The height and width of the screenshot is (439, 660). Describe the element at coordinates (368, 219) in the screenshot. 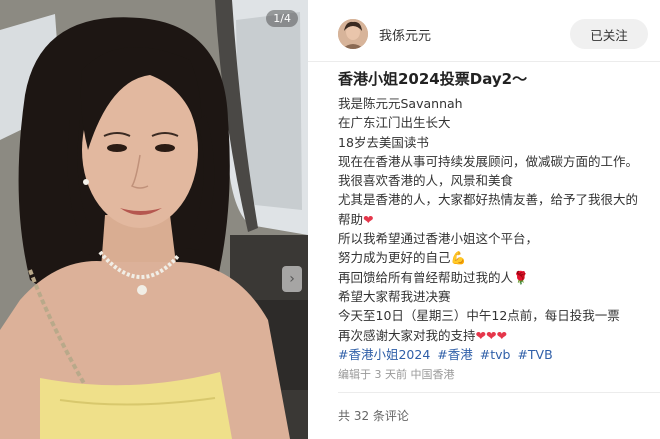

I see `heart-emoji: ❤` at that location.